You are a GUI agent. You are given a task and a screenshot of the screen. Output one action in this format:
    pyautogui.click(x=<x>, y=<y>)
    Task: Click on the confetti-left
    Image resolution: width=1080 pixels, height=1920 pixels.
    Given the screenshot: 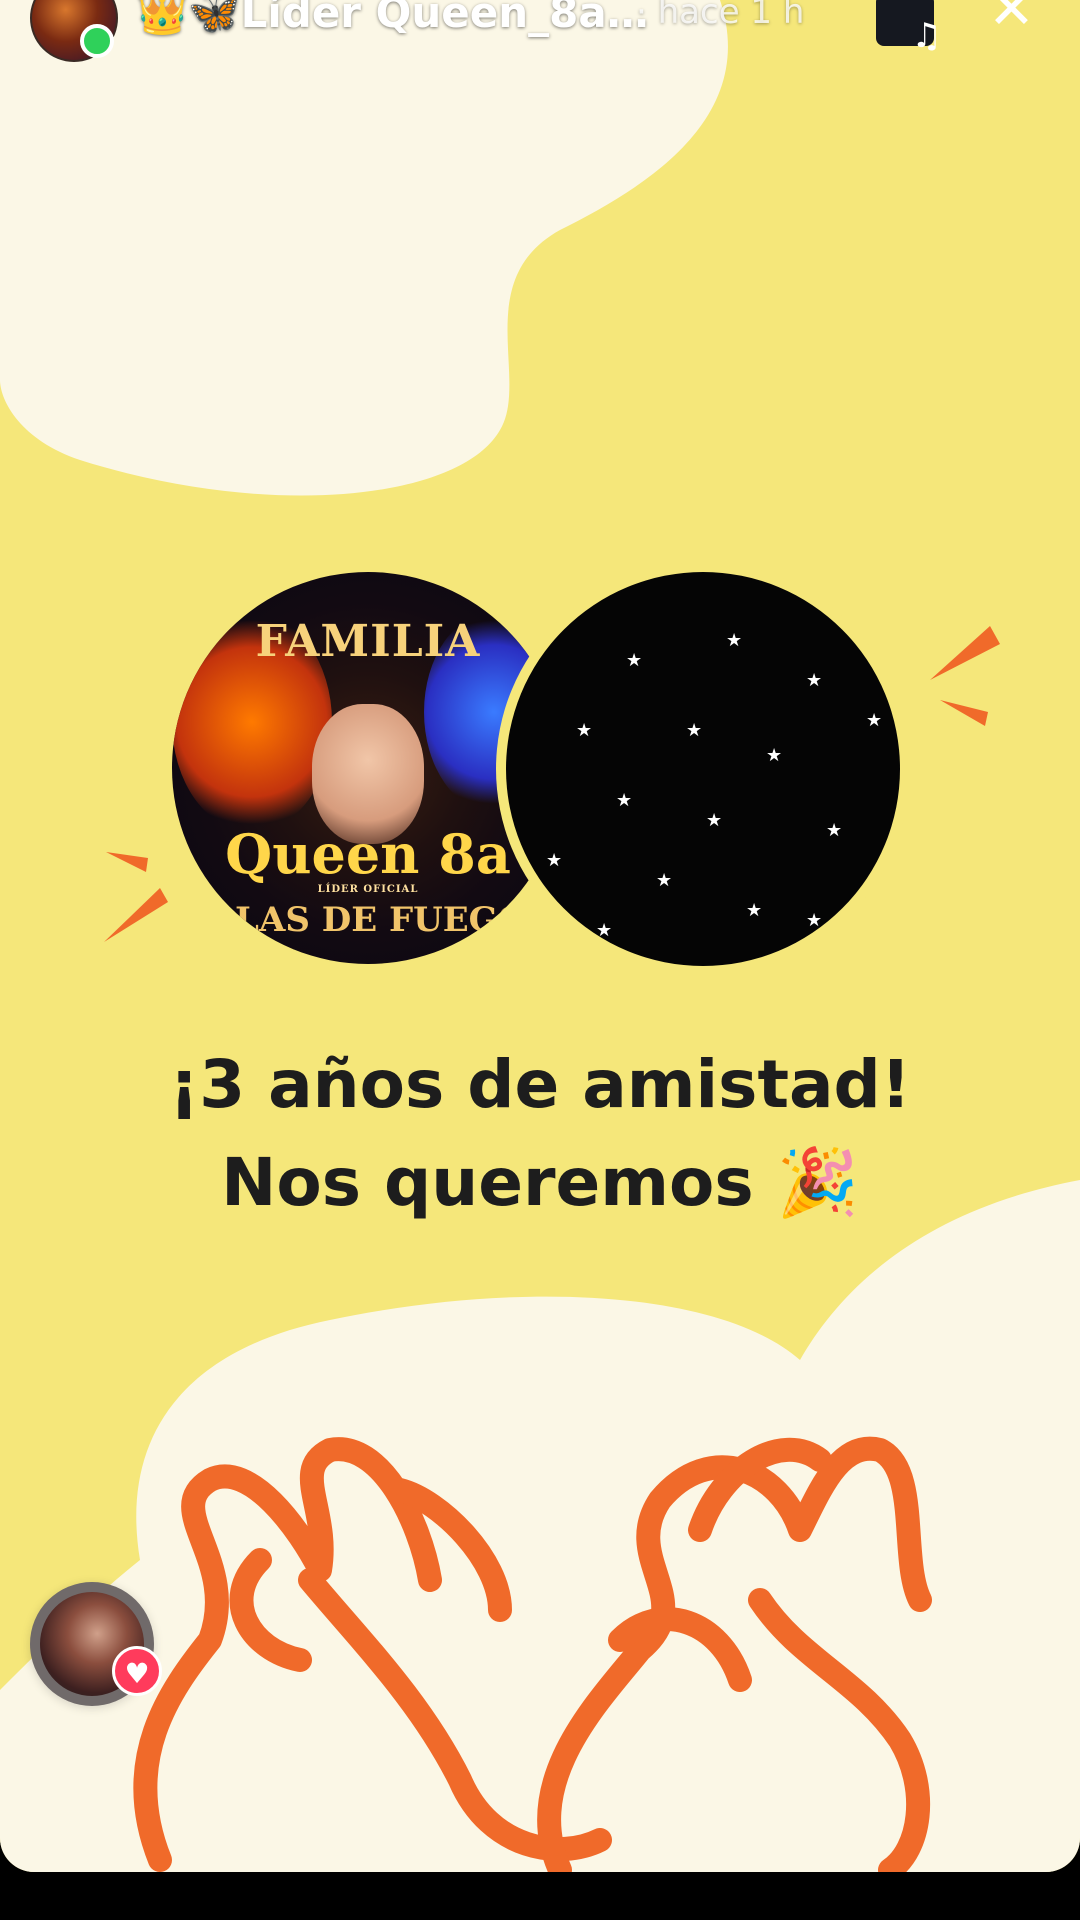 What is the action you would take?
    pyautogui.click(x=136, y=897)
    